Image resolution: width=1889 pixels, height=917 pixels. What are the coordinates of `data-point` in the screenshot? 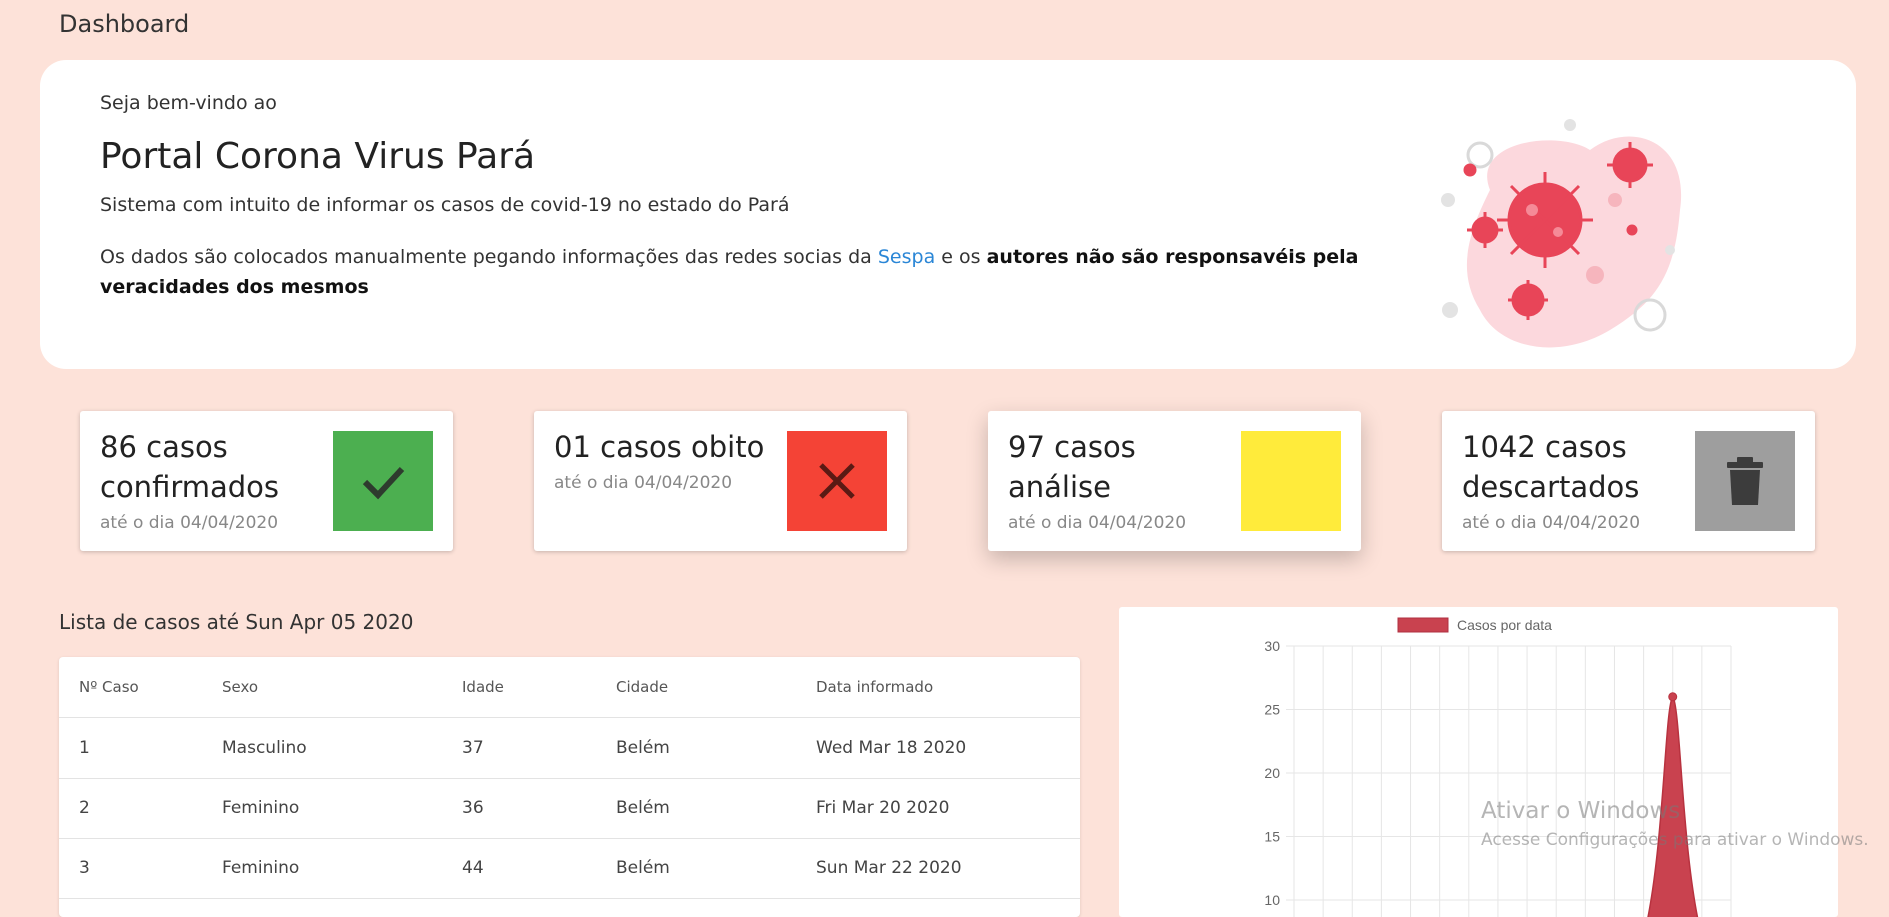 It's located at (1673, 697).